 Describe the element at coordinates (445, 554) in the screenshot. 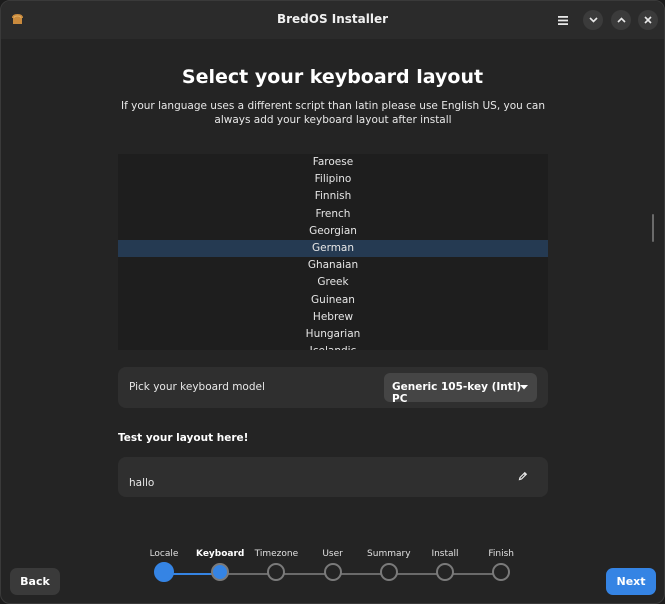

I see `step-label-install: Install` at that location.